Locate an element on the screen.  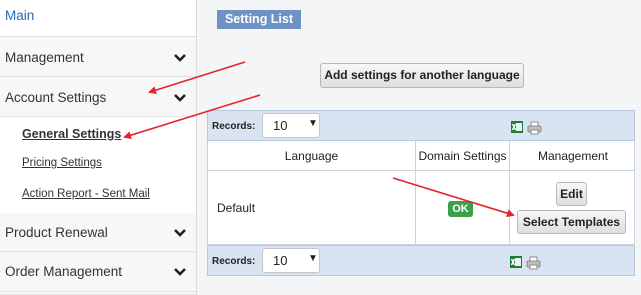
submenu-item-pricing-settings: Pricing Settings is located at coordinates (62, 163).